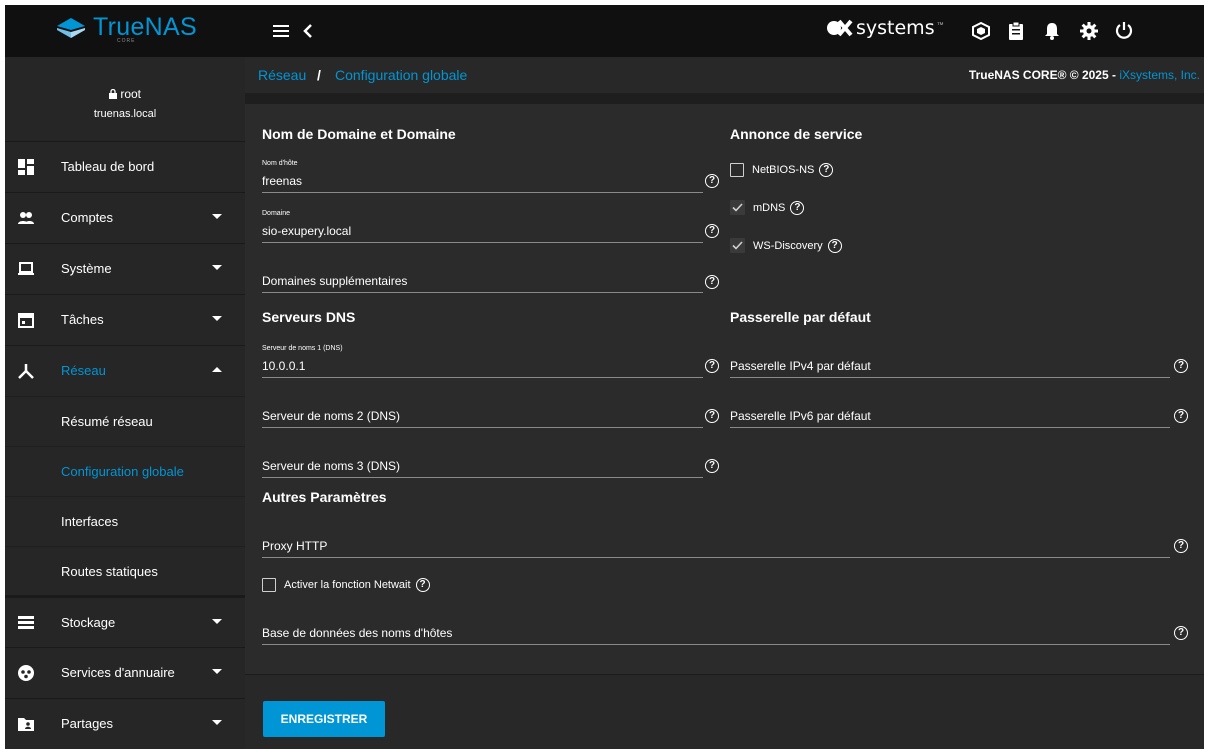 The width and height of the screenshot is (1209, 749). Describe the element at coordinates (359, 134) in the screenshot. I see `domain-section-title: Nom de Domaine et Domaine` at that location.